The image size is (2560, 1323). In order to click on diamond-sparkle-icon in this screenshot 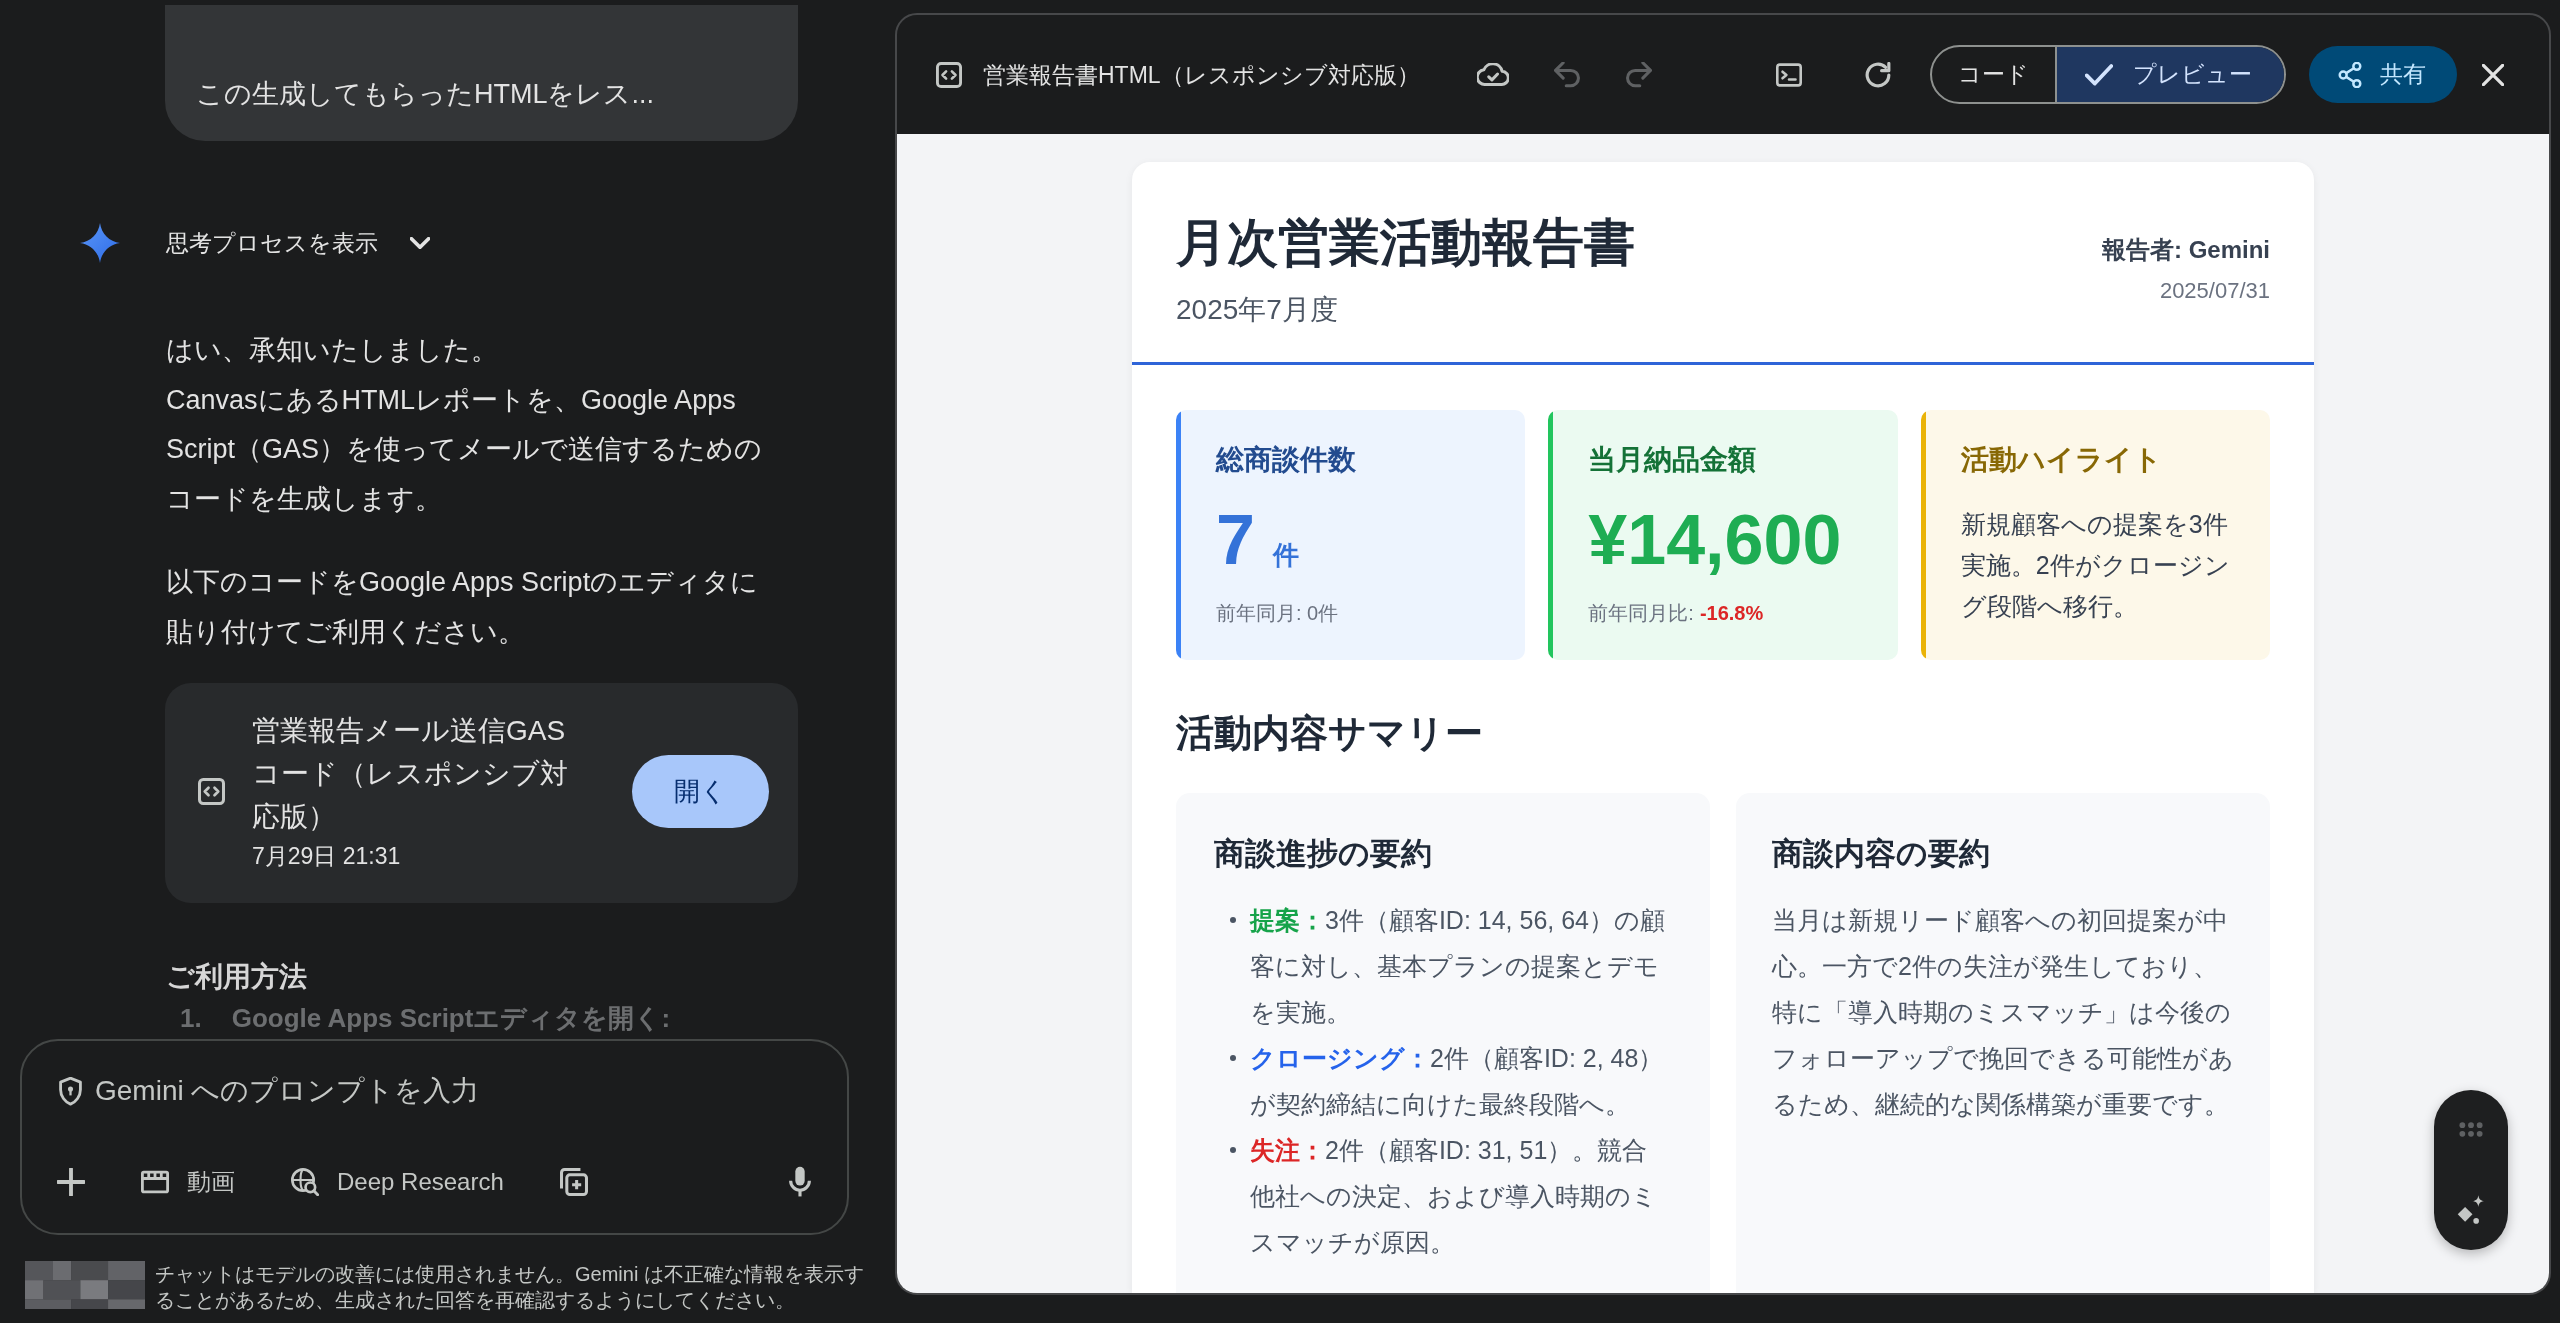, I will do `click(2471, 1209)`.